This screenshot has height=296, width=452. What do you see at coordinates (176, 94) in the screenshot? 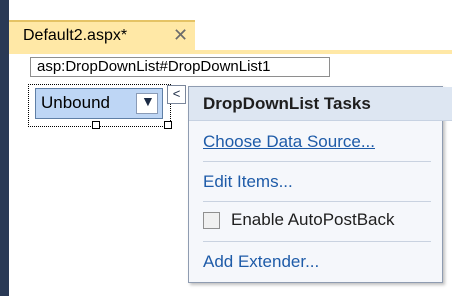
I see `smart-tag-button: <` at bounding box center [176, 94].